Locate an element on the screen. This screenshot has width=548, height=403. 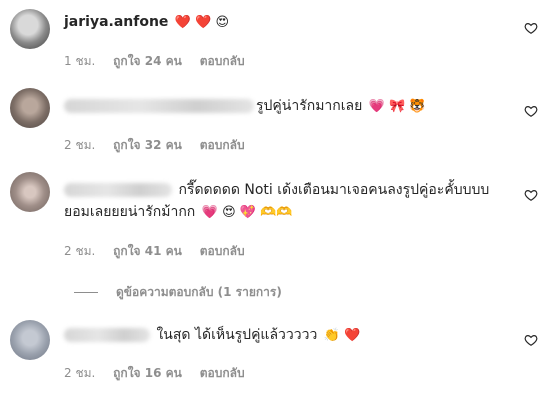
comment-3-meta: 2 ชม. ถูกใจ 41 คน ตอบกลับ is located at coordinates (161, 251).